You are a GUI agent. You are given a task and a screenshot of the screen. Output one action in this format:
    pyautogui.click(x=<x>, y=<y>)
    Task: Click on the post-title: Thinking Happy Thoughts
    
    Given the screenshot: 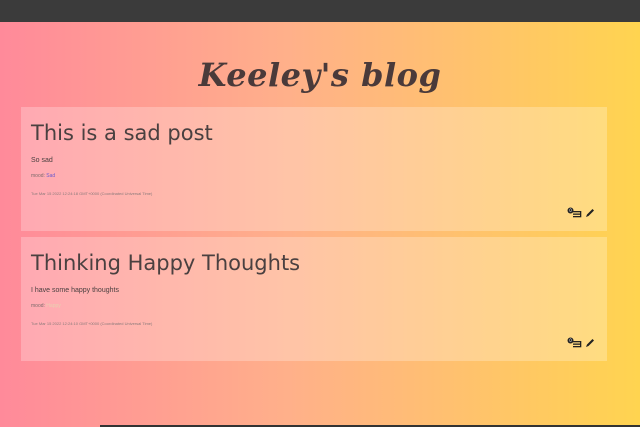 What is the action you would take?
    pyautogui.click(x=166, y=263)
    